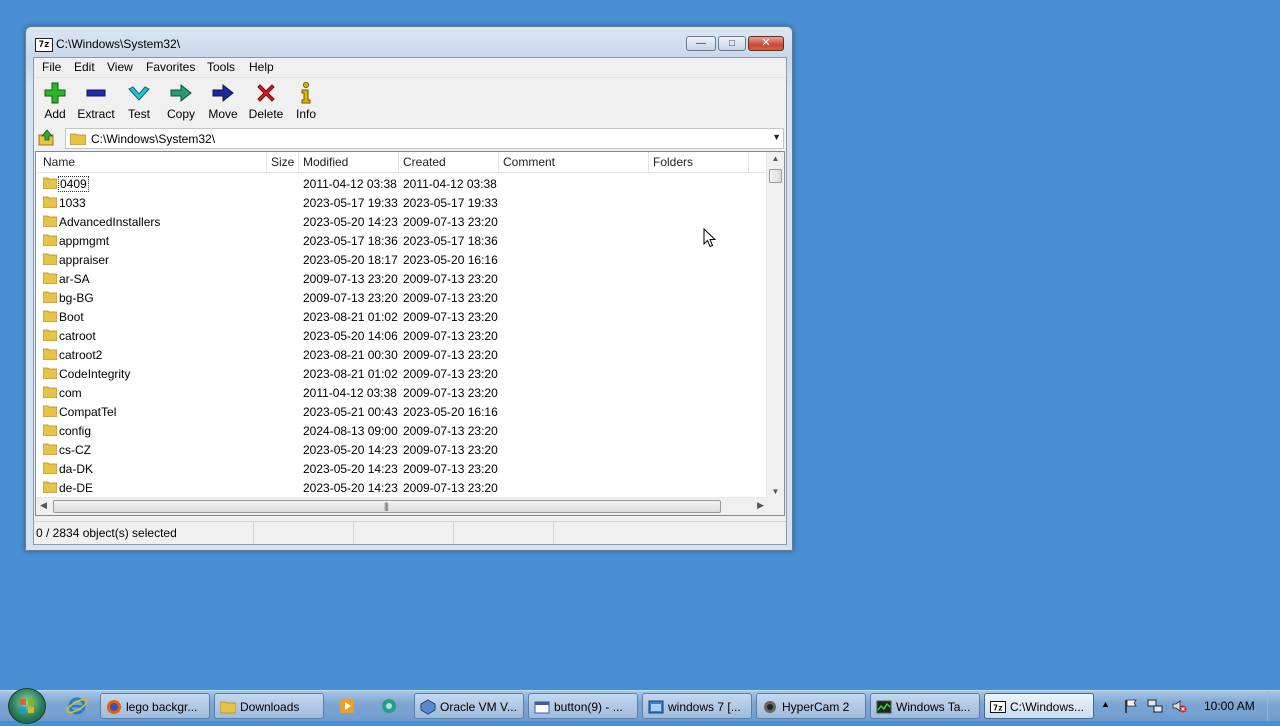 Image resolution: width=1280 pixels, height=726 pixels. What do you see at coordinates (96, 101) in the screenshot?
I see `extract-button: Extract` at bounding box center [96, 101].